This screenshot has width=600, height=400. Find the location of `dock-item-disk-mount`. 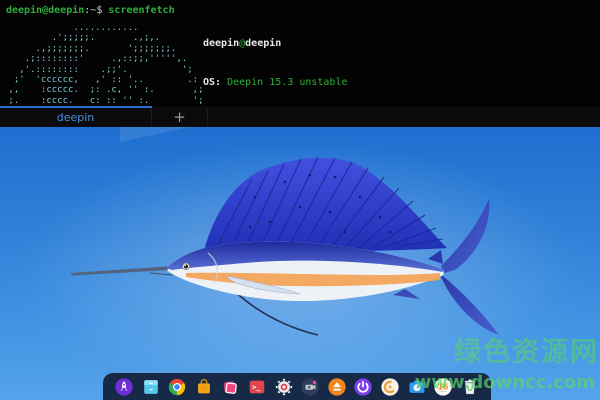

dock-item-disk-mount is located at coordinates (336, 386).